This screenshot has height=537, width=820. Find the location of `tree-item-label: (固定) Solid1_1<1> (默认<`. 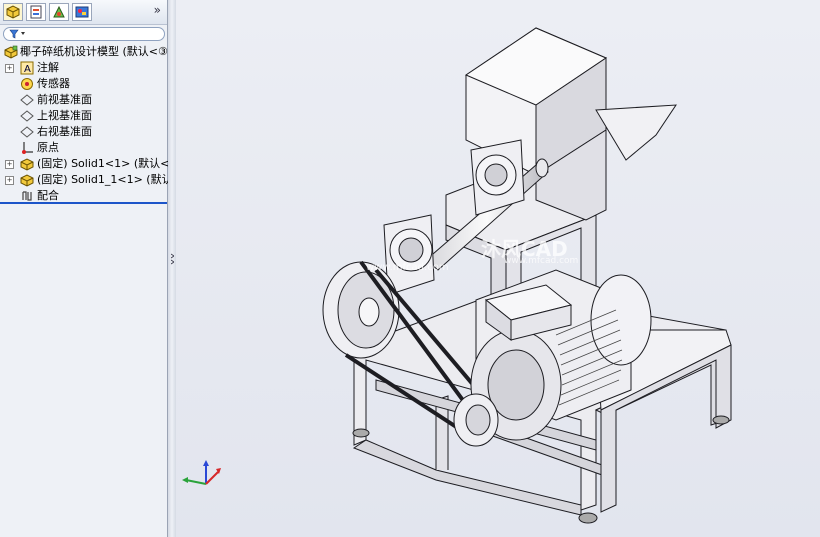

tree-item-label: (固定) Solid1_1<1> (默认< is located at coordinates (102, 179).